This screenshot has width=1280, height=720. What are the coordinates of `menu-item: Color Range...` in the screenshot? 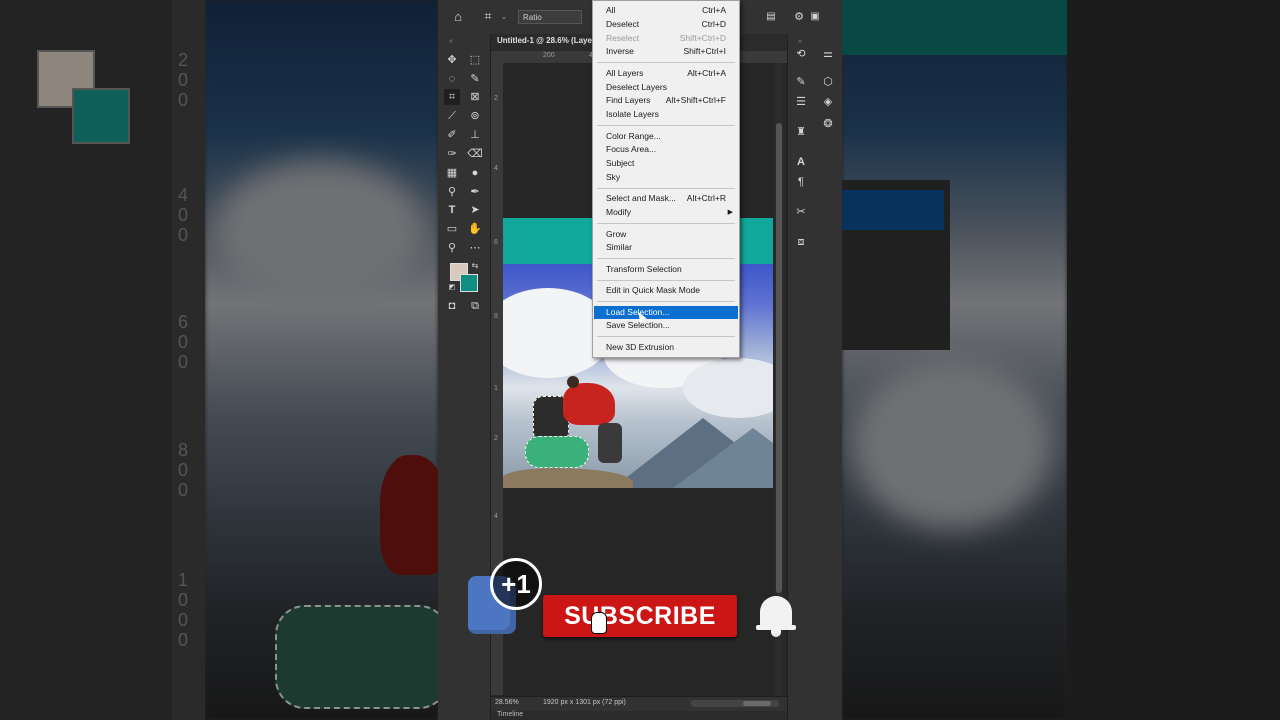 It's located at (666, 136).